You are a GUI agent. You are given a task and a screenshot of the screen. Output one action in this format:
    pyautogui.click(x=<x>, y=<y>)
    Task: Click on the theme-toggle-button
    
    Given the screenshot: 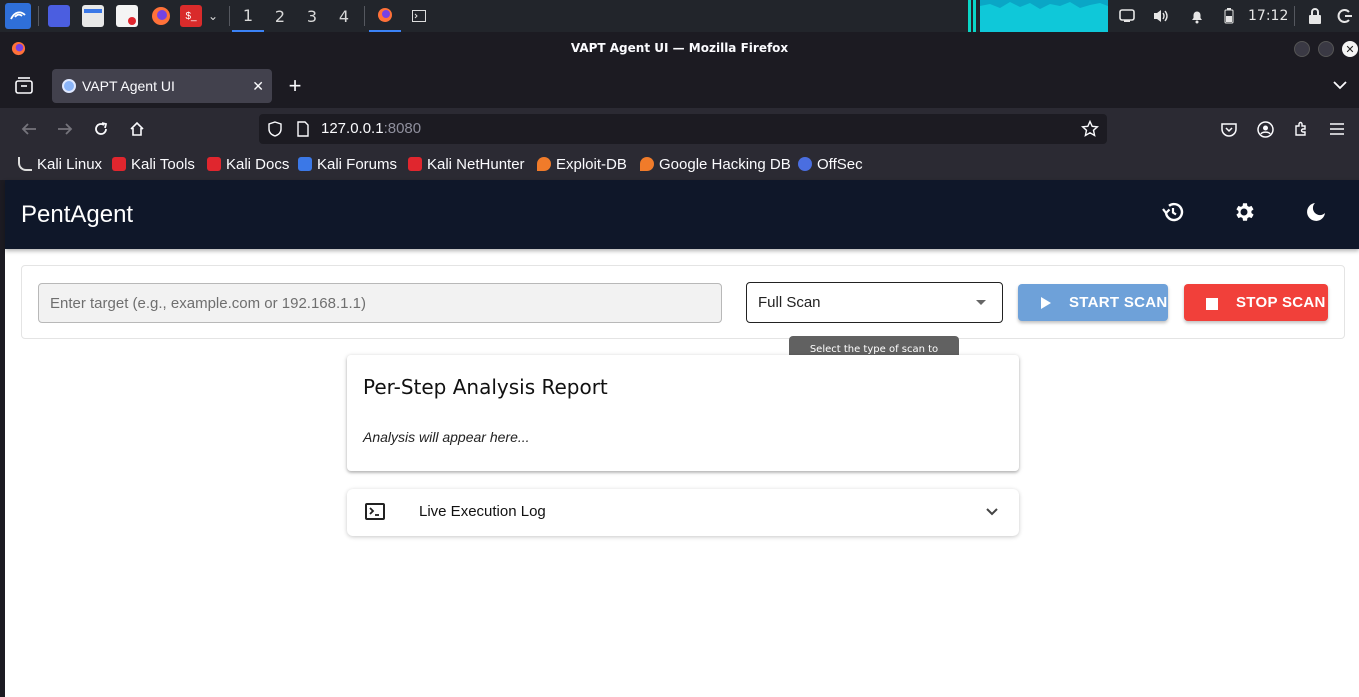 What is the action you would take?
    pyautogui.click(x=1316, y=214)
    